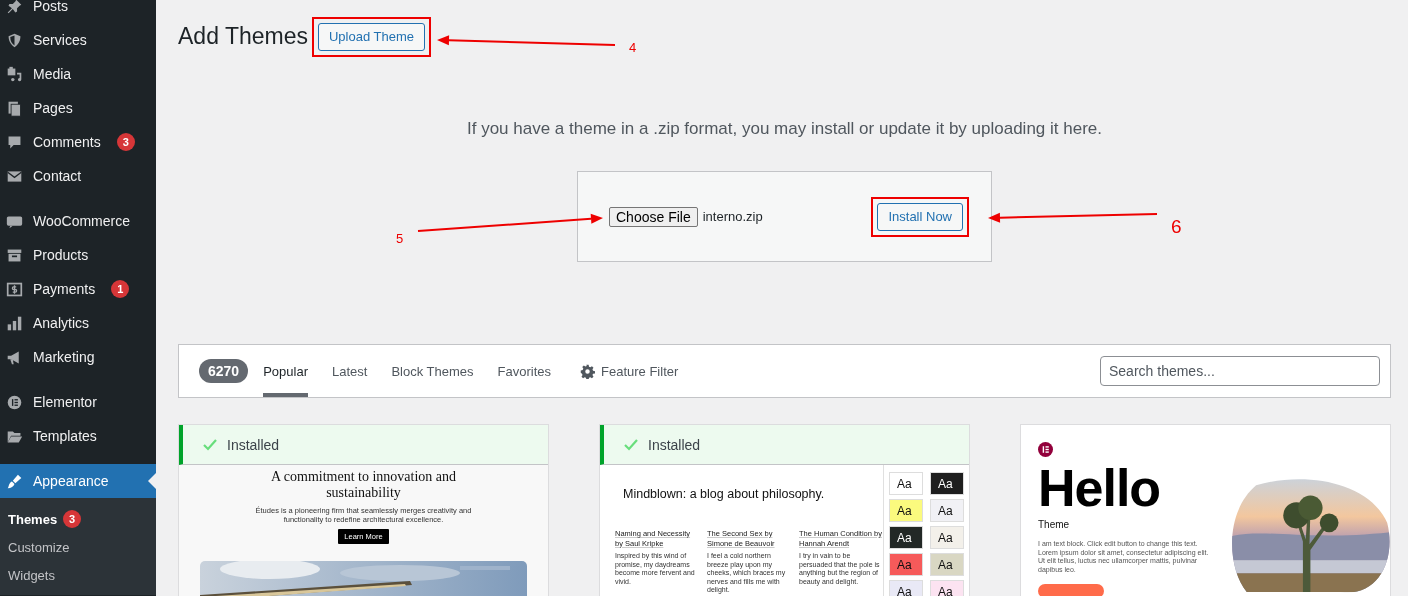 The height and width of the screenshot is (596, 1408). What do you see at coordinates (67, 142) in the screenshot?
I see `sidebar-label: Comments` at bounding box center [67, 142].